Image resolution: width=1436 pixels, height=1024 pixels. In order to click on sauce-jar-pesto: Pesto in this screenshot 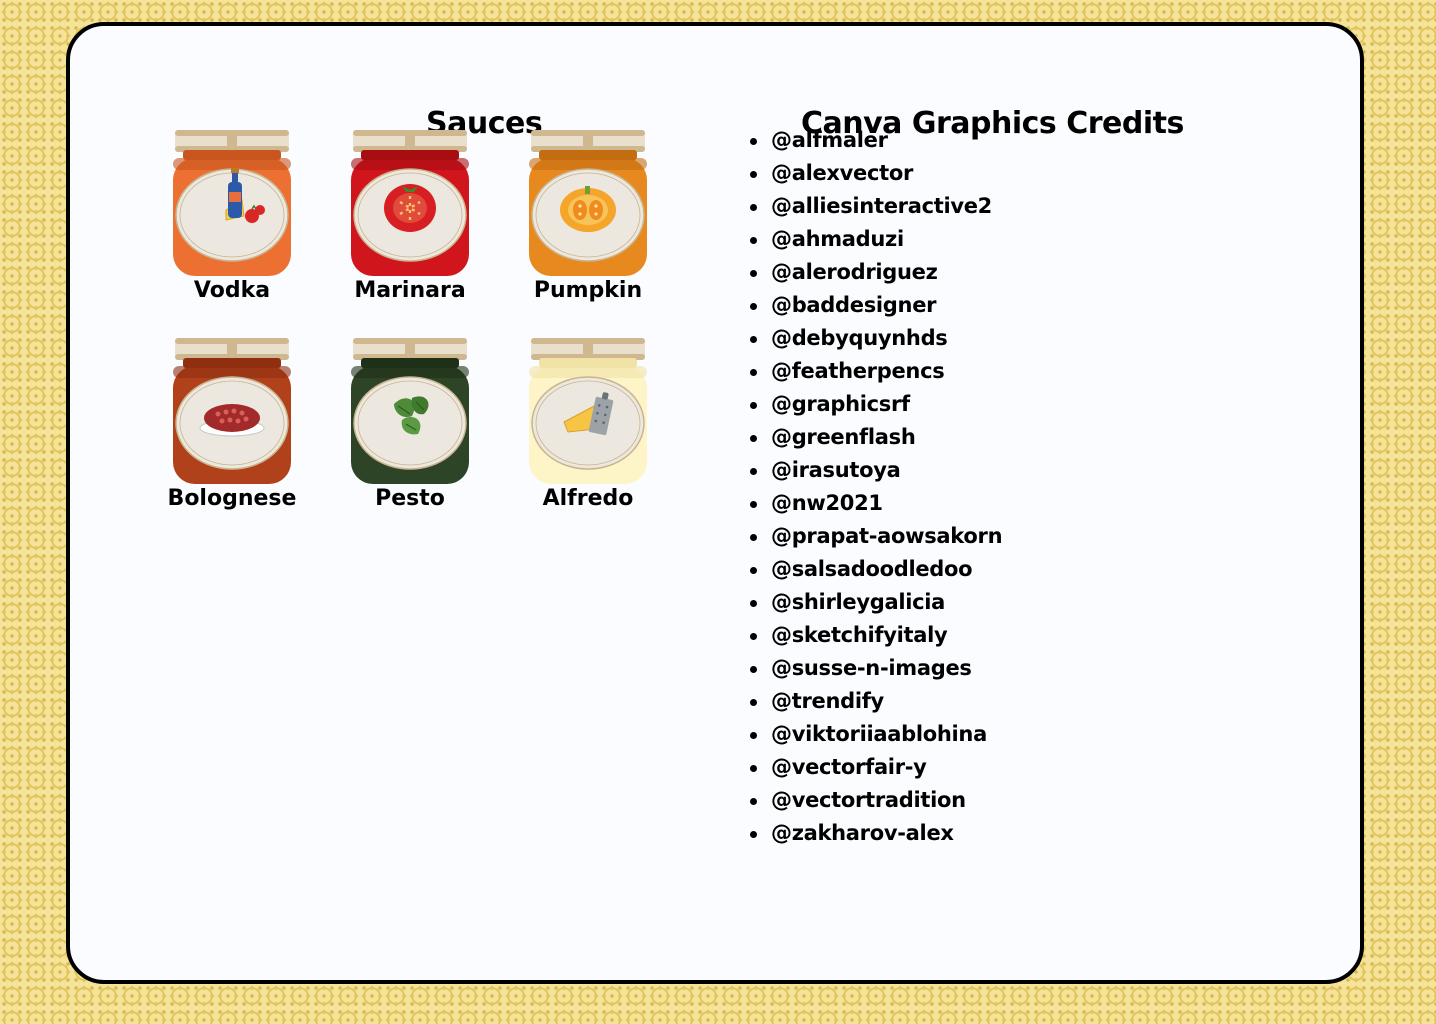, I will do `click(410, 438)`.